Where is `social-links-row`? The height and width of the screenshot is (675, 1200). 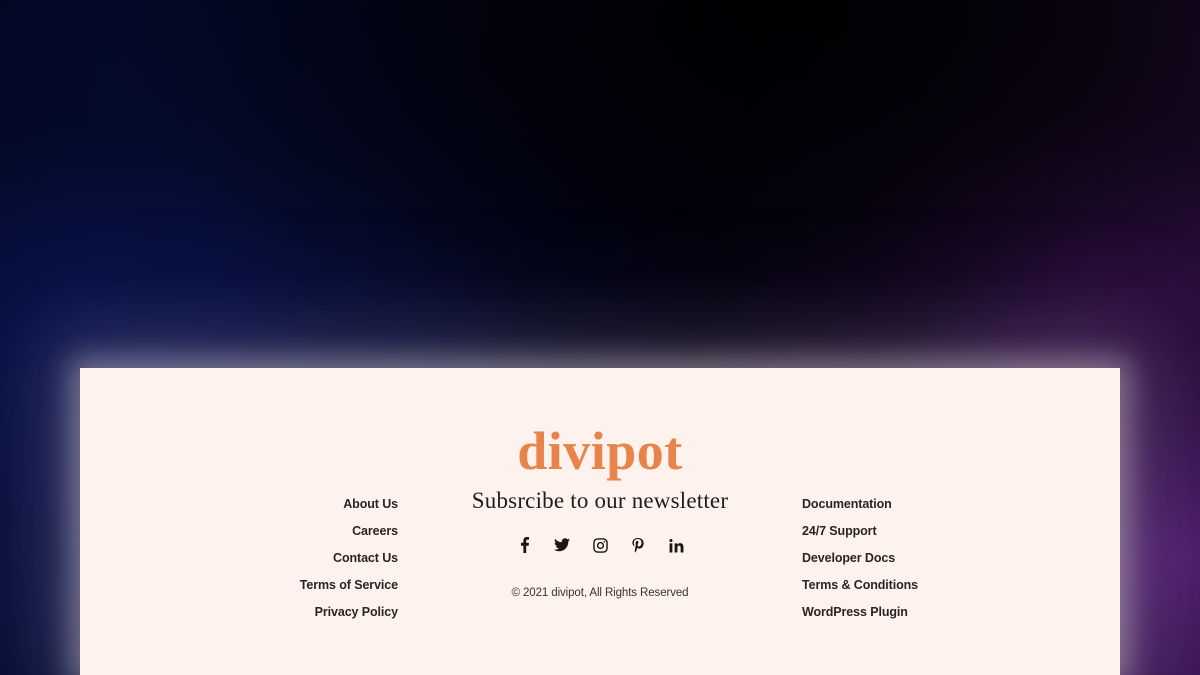 social-links-row is located at coordinates (600, 545).